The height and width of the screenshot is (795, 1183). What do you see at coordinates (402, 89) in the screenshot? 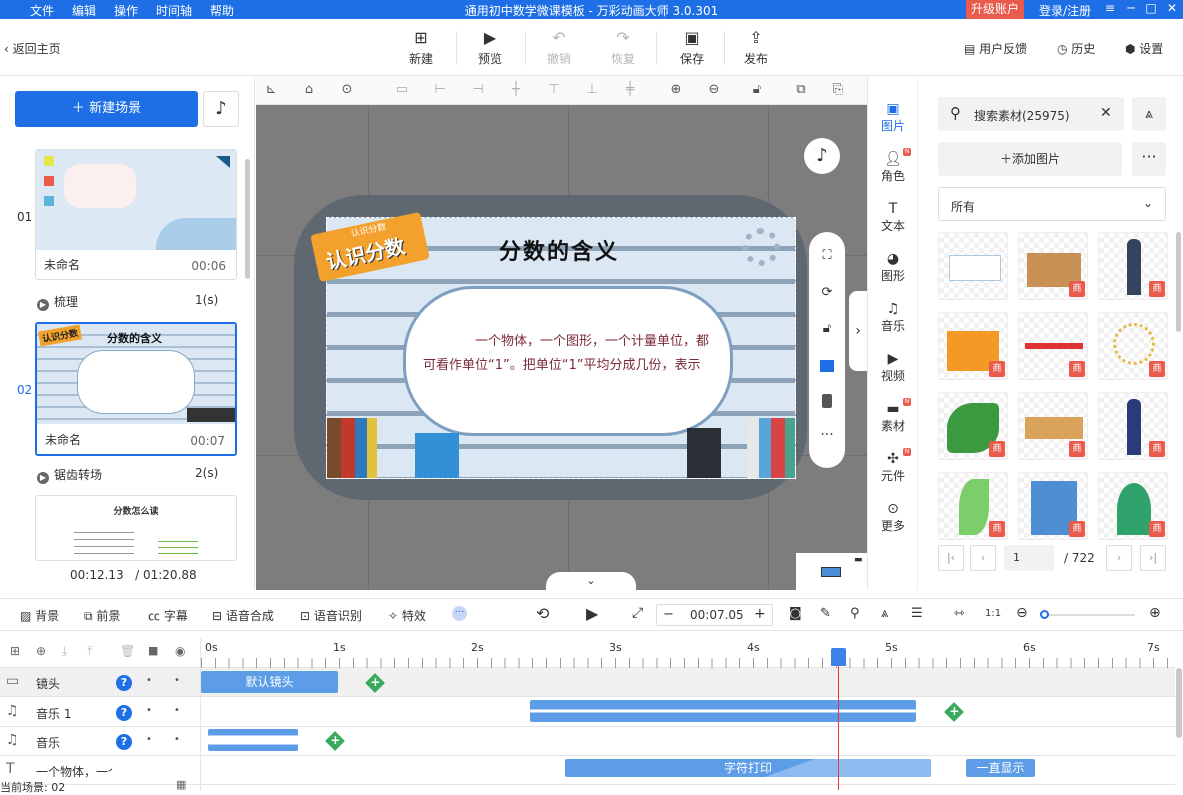
I see `align-distribute-icon: ▭` at bounding box center [402, 89].